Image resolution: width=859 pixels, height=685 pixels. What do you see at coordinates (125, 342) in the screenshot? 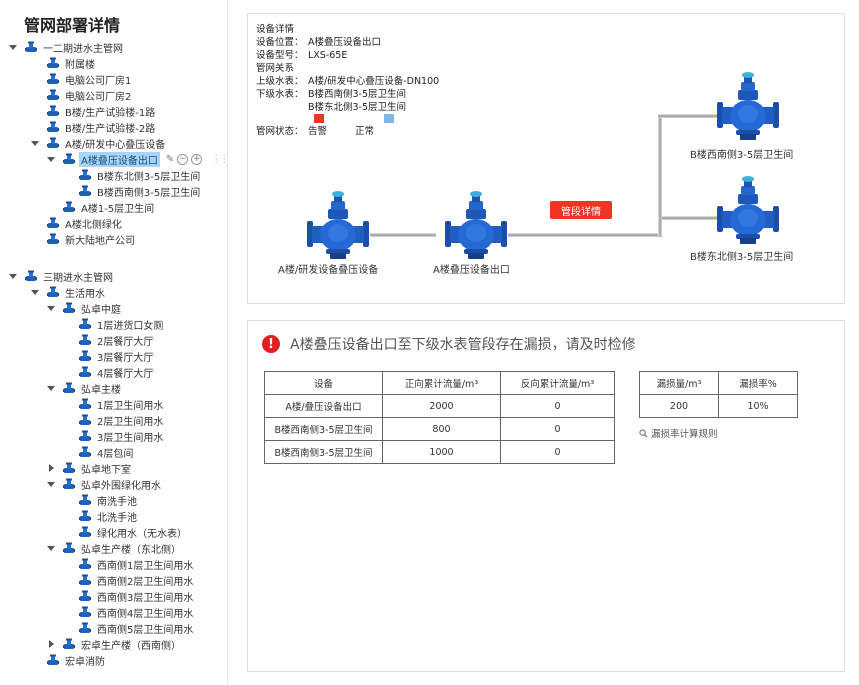
I see `tree-node-label: 2层餐厅大厅` at bounding box center [125, 342].